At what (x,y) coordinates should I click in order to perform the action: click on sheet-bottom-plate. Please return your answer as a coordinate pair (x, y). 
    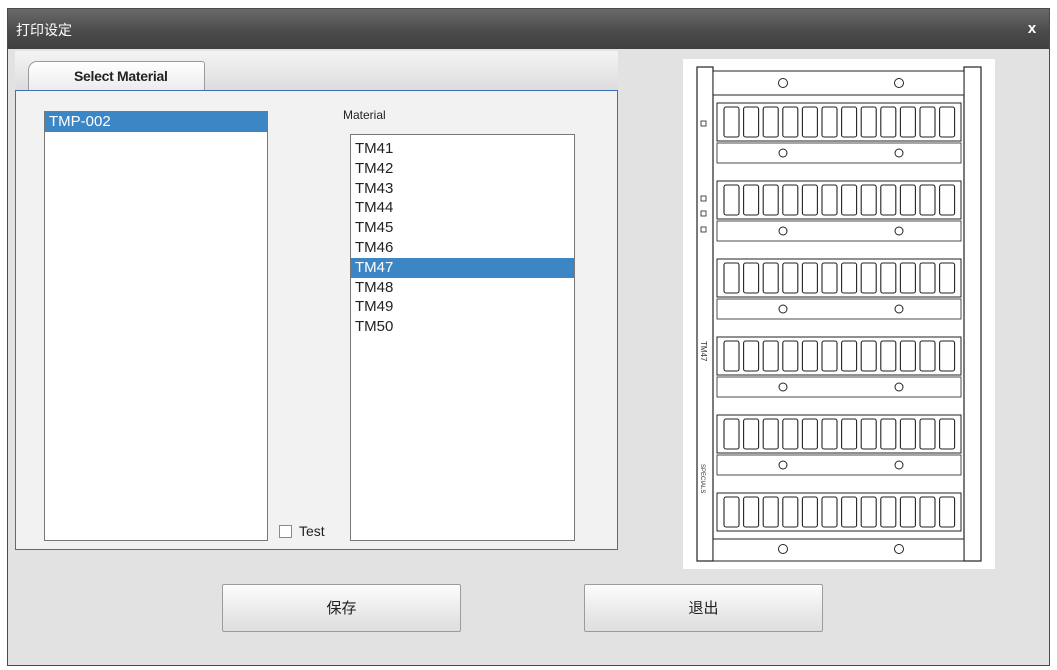
    Looking at the image, I should click on (838, 550).